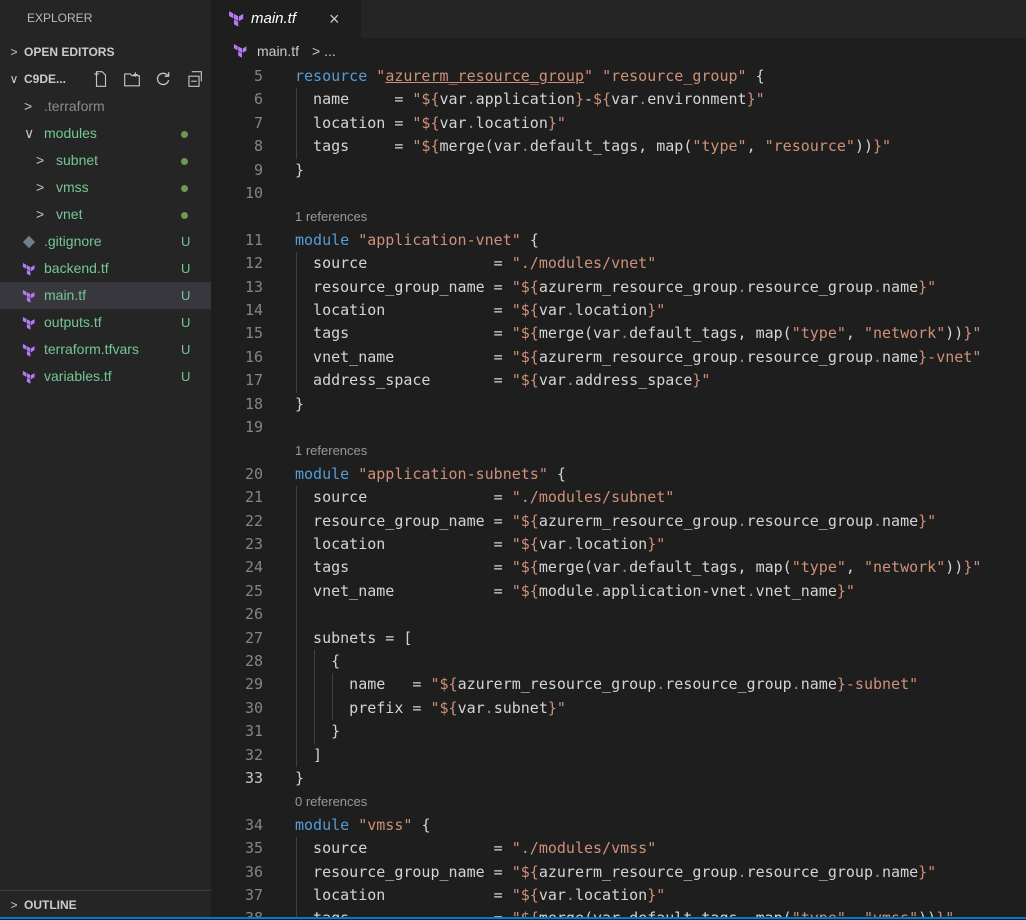 Image resolution: width=1026 pixels, height=920 pixels. I want to click on line-number: 19, so click(253, 427).